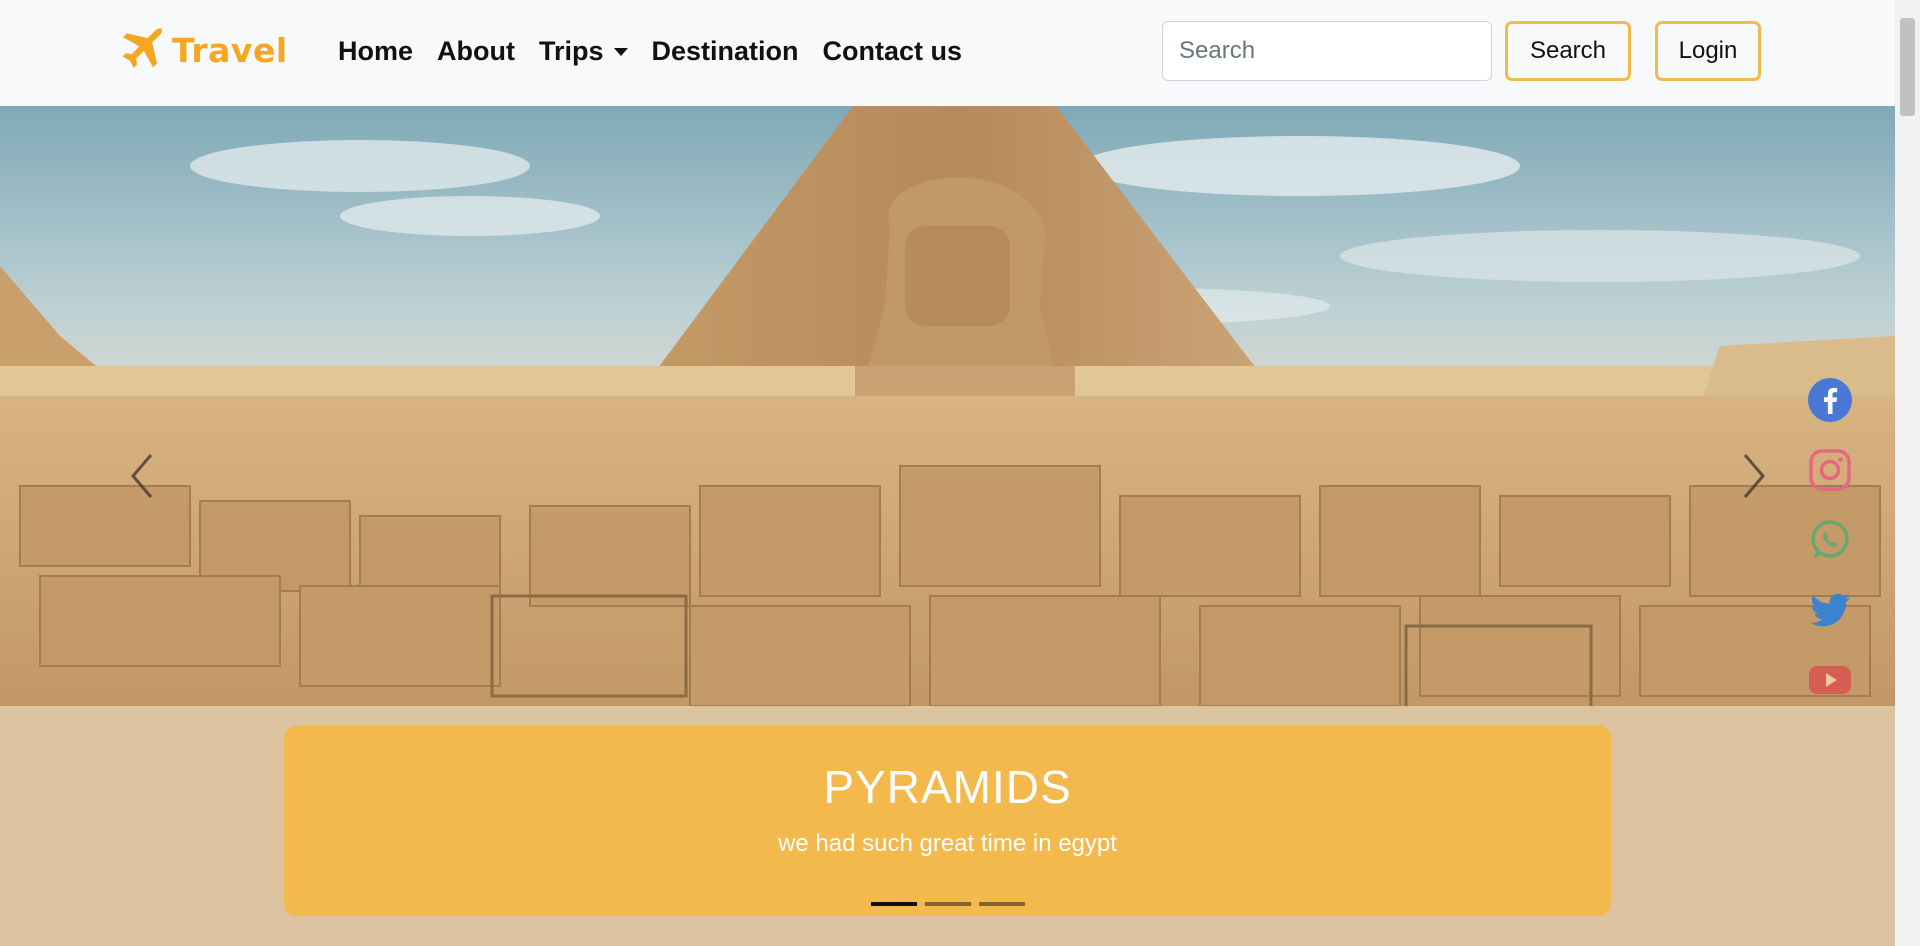 The height and width of the screenshot is (946, 1920). Describe the element at coordinates (375, 51) in the screenshot. I see `nav-home: Home` at that location.